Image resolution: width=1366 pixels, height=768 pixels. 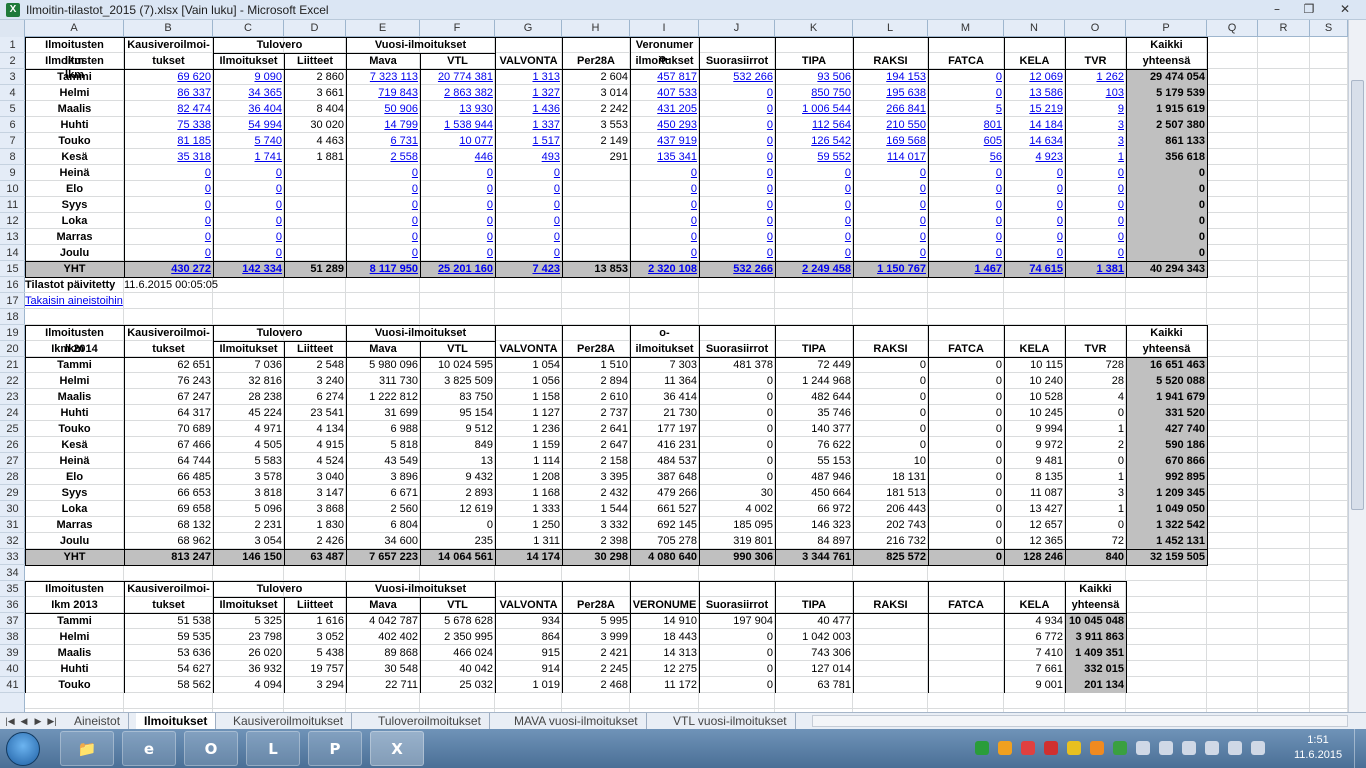 I want to click on row-header: 38, so click(x=12, y=637).